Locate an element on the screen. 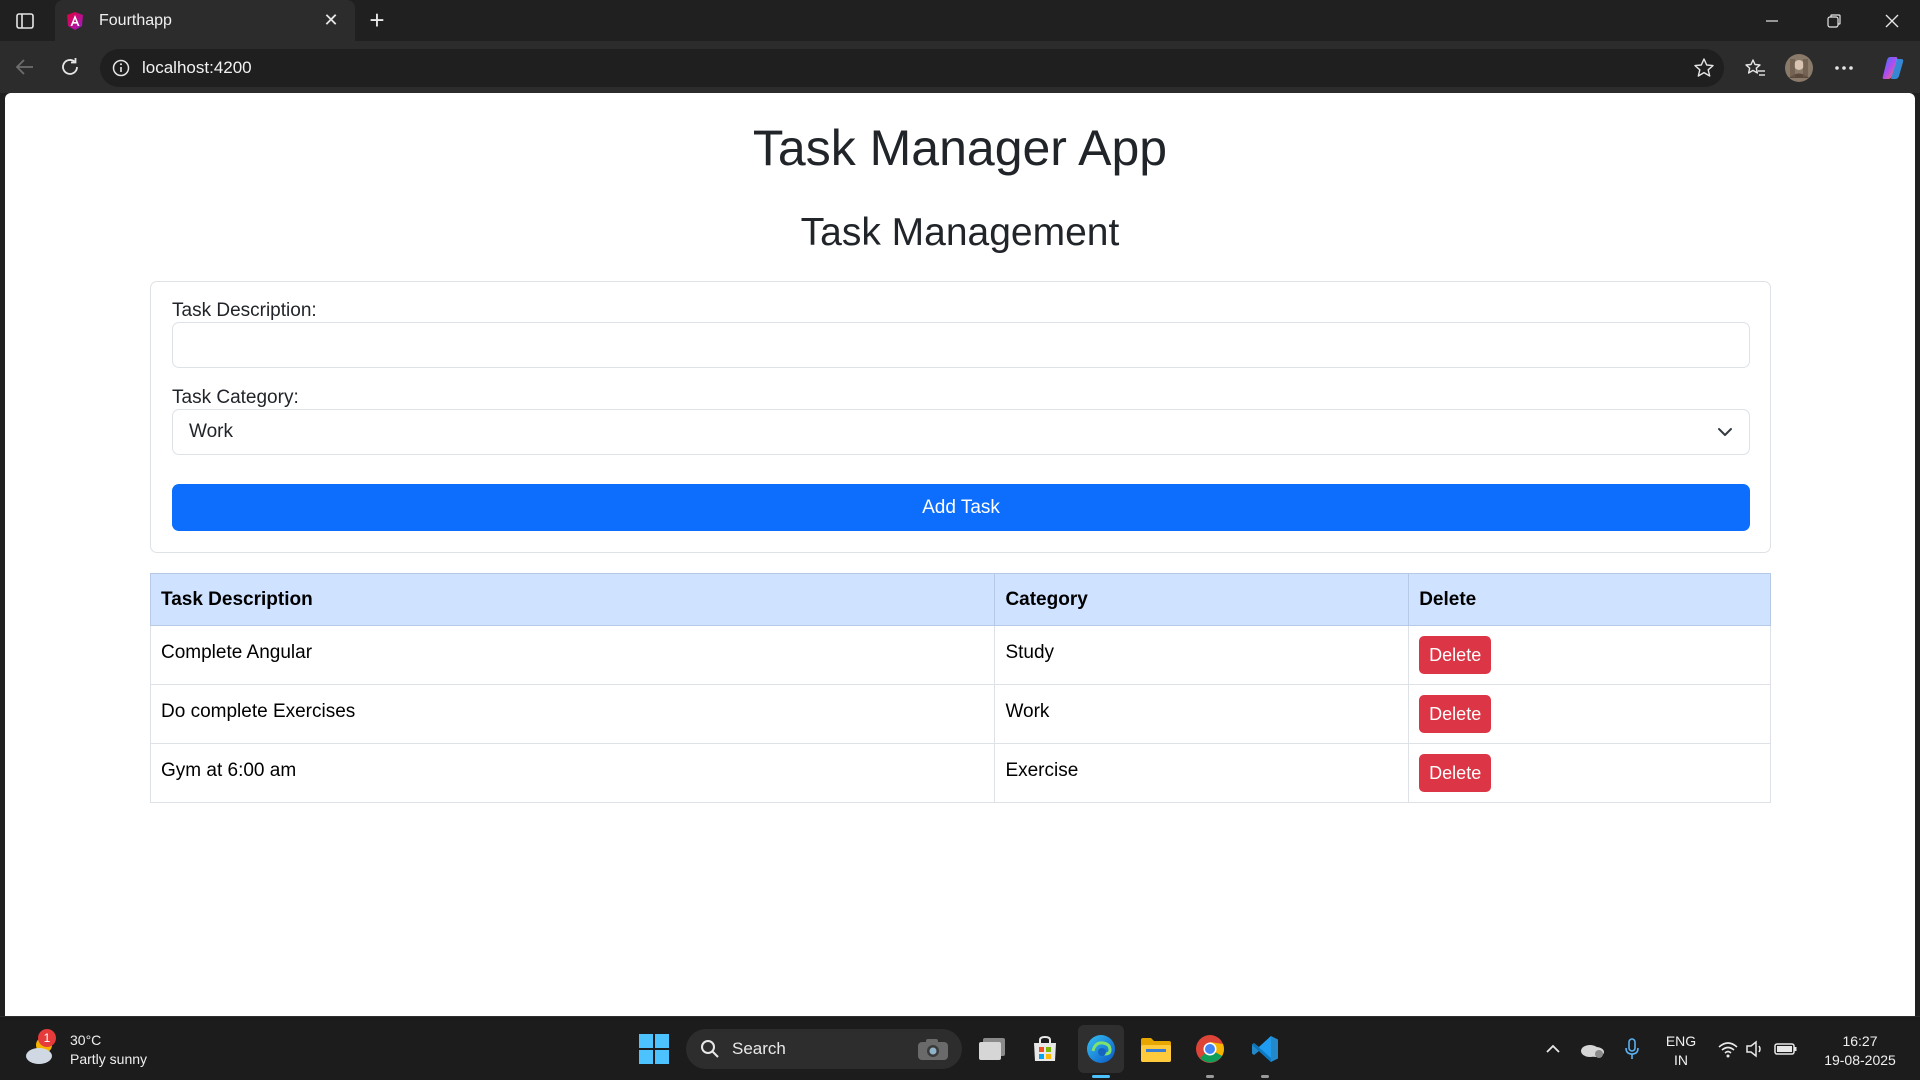  table-row: Do complete Exercises Work Delete is located at coordinates (960, 714).